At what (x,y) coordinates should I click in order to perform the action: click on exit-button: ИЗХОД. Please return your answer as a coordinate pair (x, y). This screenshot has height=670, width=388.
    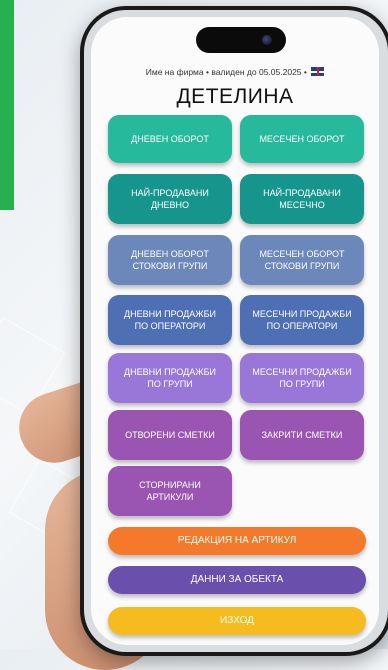
    Looking at the image, I should click on (237, 621).